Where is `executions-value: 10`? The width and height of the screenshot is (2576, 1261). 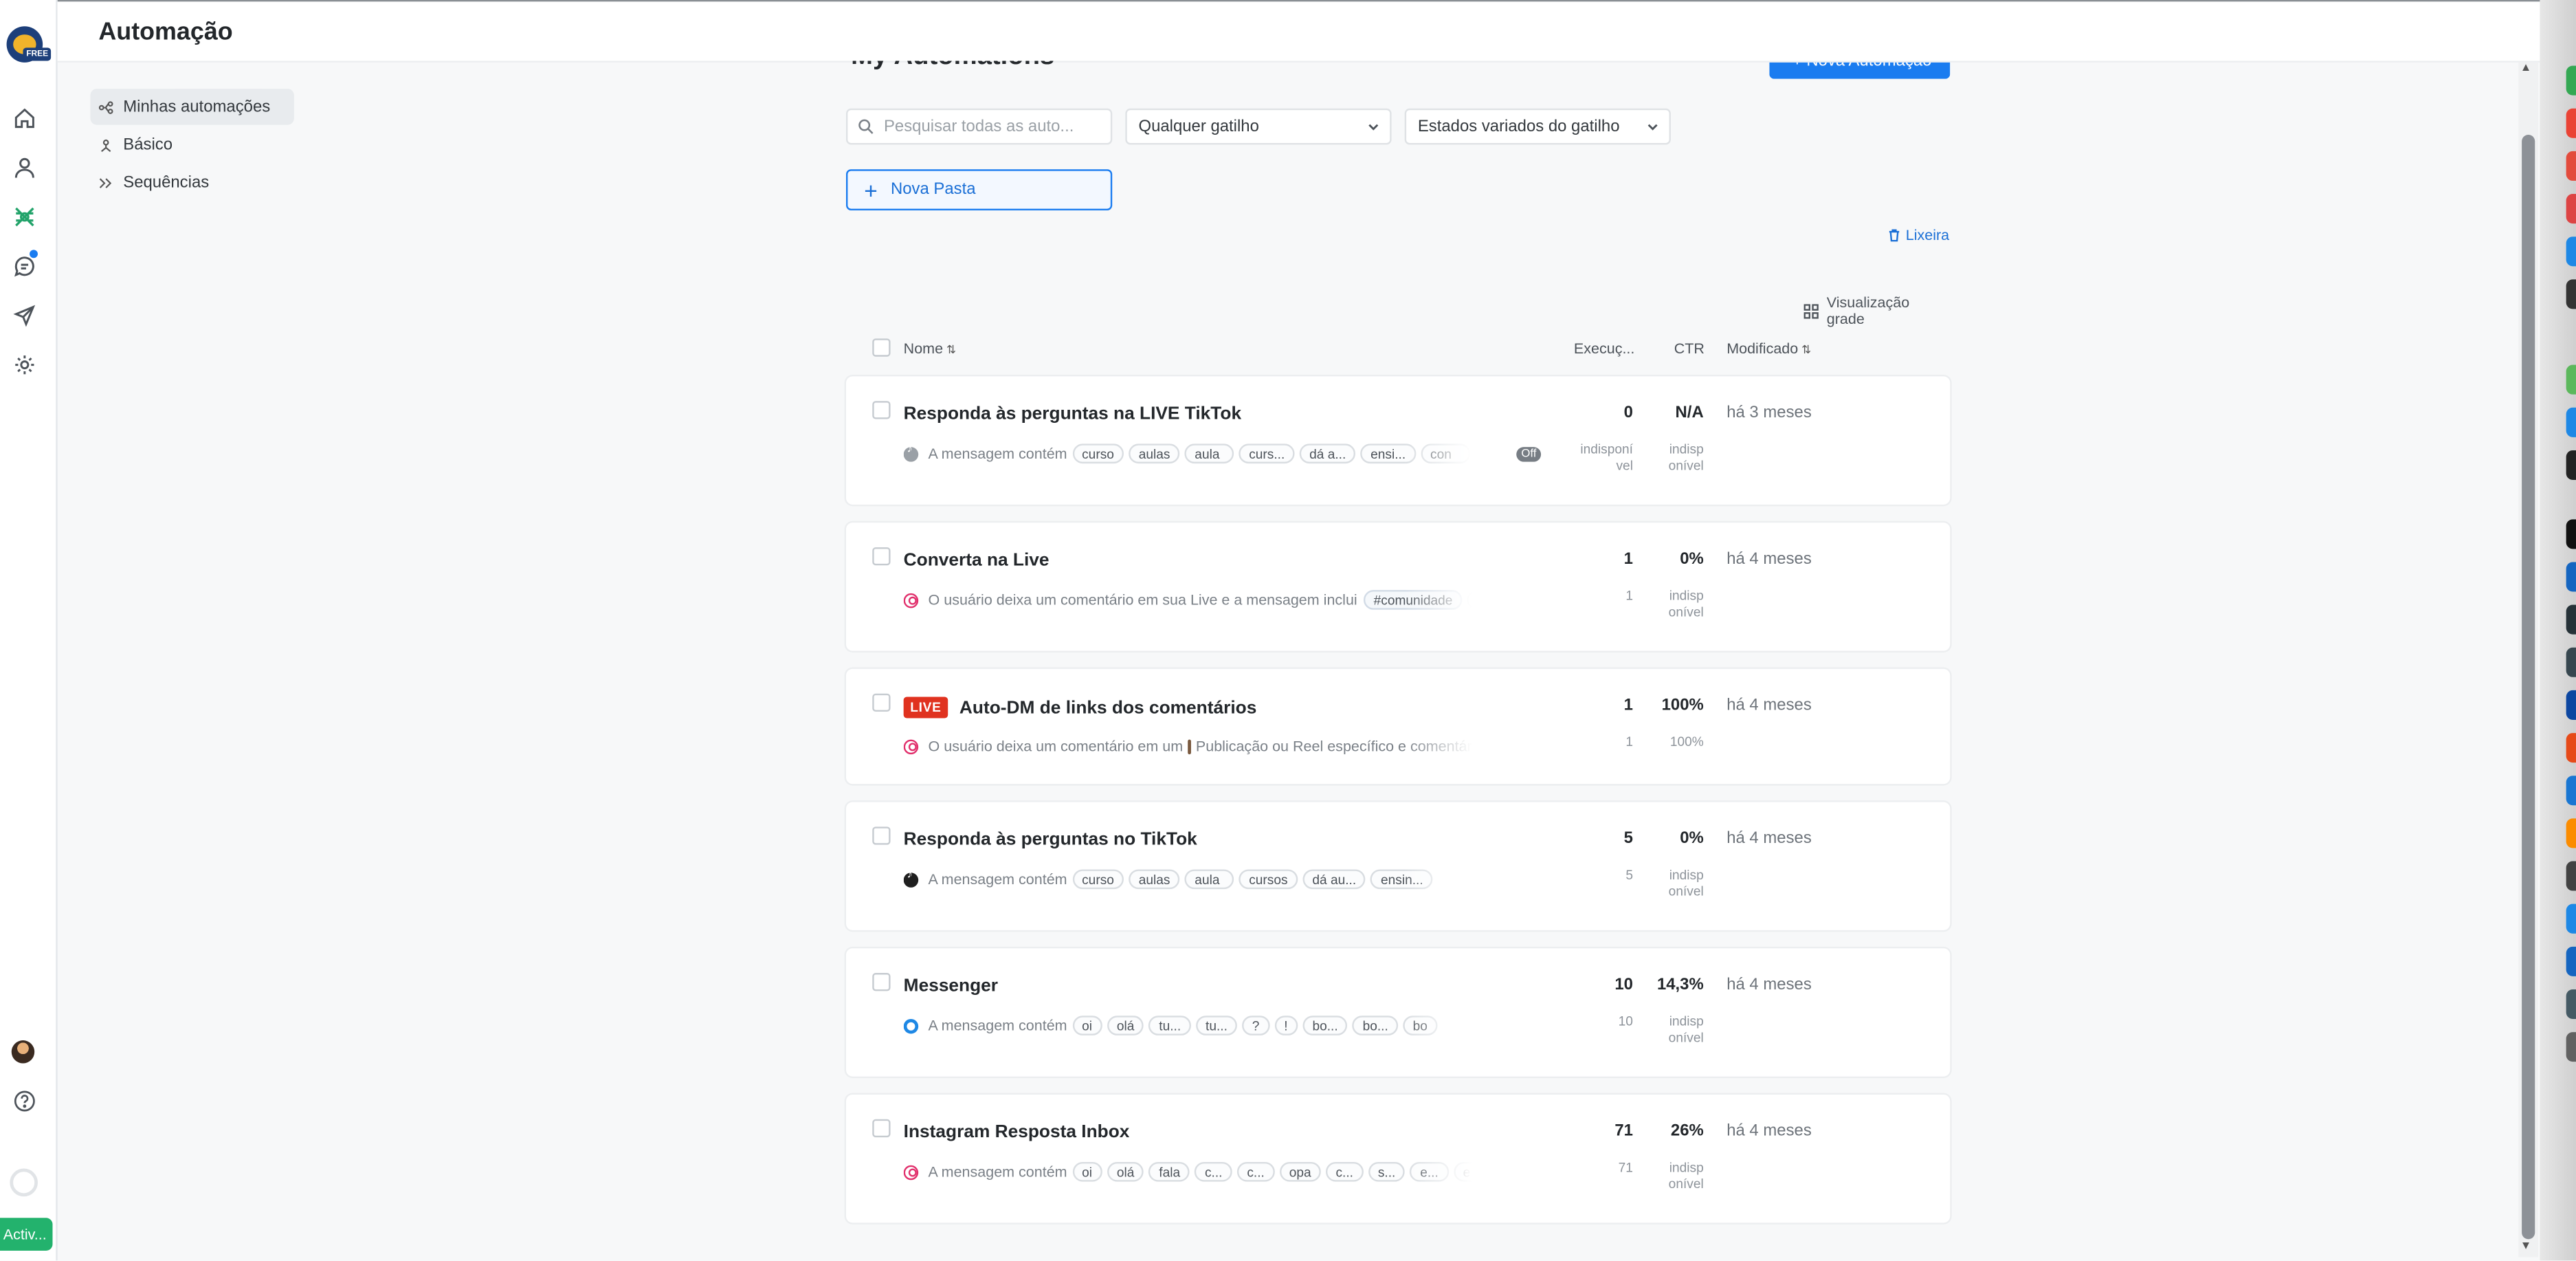
executions-value: 10 is located at coordinates (1624, 985).